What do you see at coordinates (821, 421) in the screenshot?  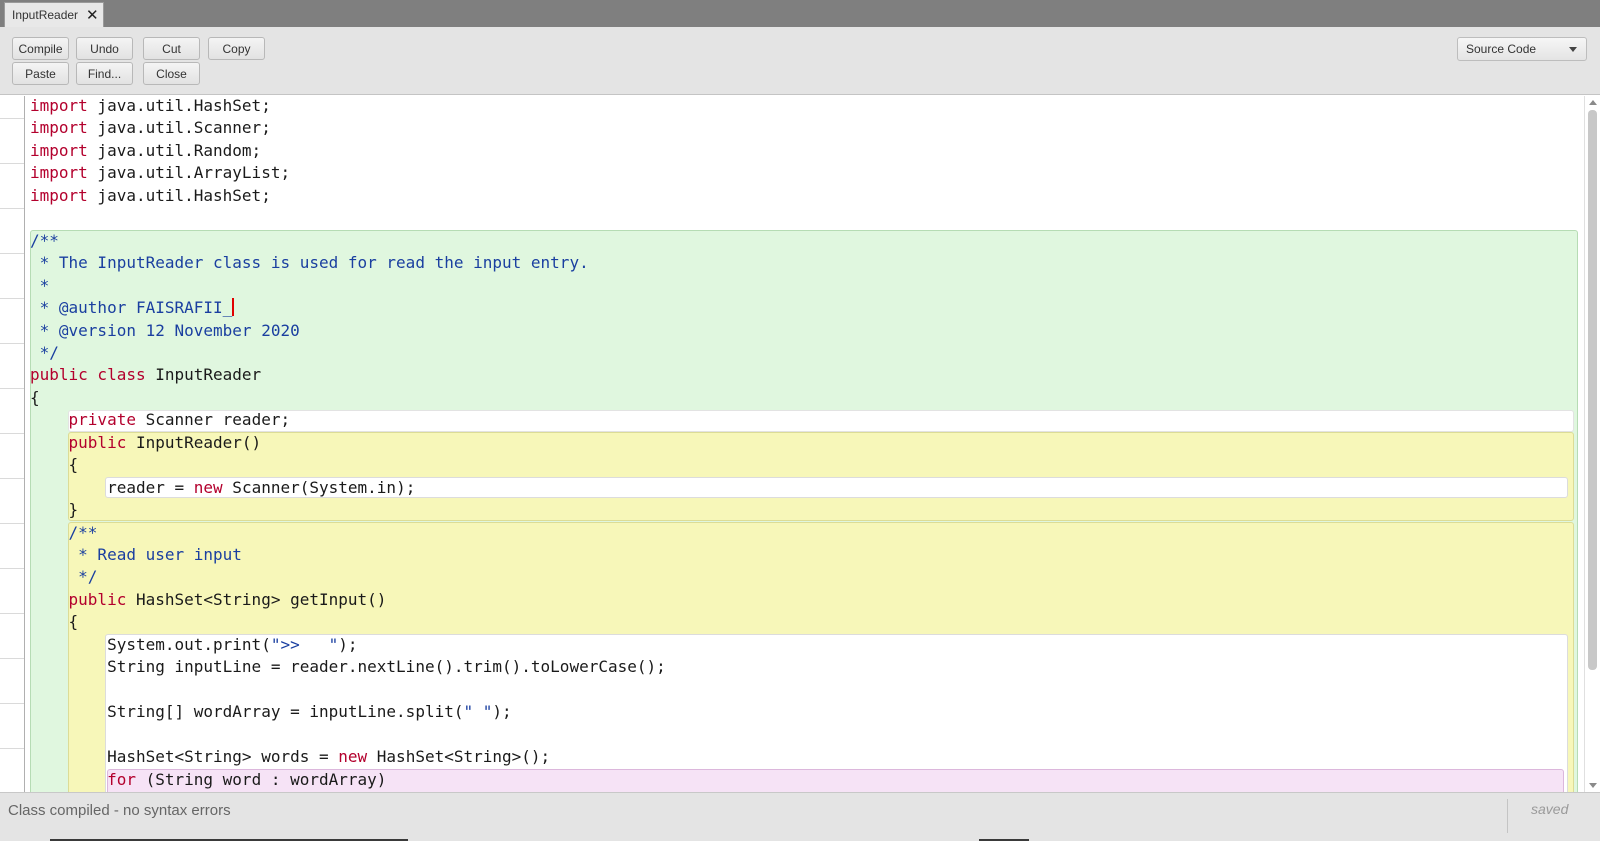 I see `field-scope` at bounding box center [821, 421].